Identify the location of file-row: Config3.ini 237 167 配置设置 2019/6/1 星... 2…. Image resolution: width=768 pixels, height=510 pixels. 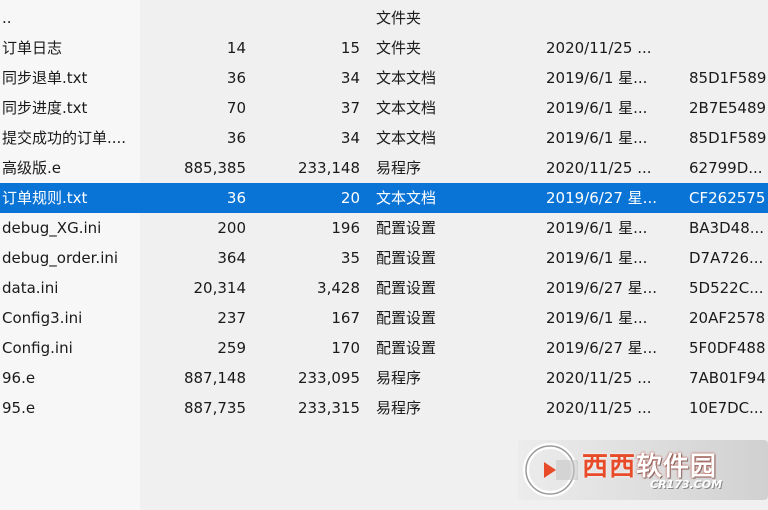
(384, 318).